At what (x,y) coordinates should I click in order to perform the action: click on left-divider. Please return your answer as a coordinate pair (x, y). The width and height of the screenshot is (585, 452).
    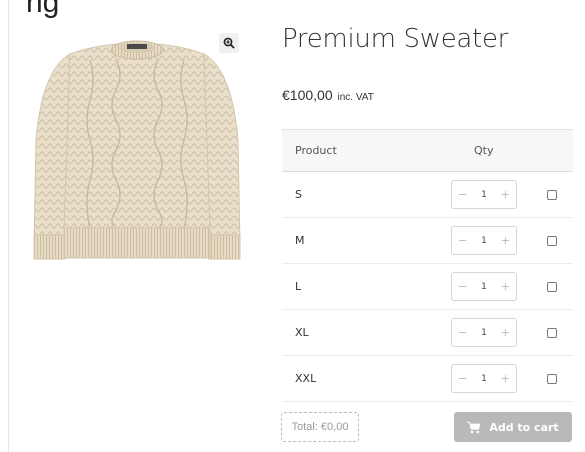
    Looking at the image, I should click on (8, 226).